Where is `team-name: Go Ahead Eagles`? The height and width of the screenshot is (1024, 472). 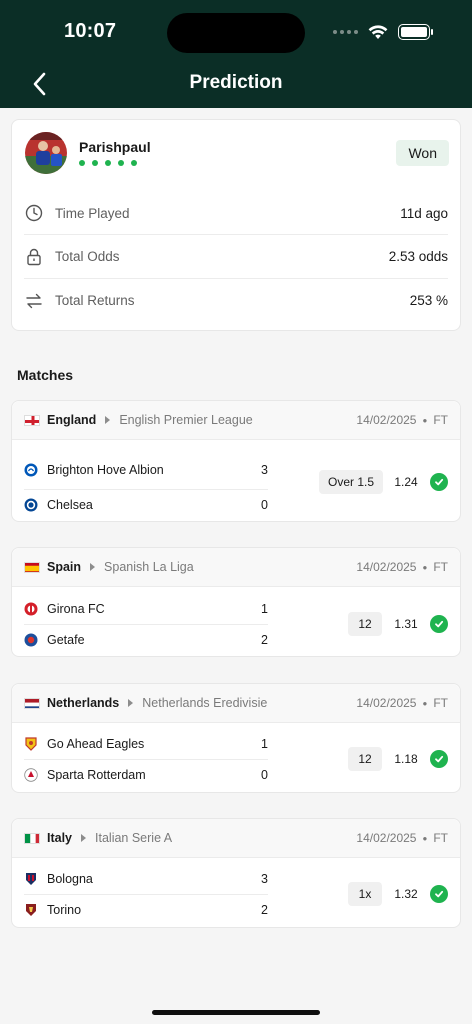 team-name: Go Ahead Eagles is located at coordinates (96, 744).